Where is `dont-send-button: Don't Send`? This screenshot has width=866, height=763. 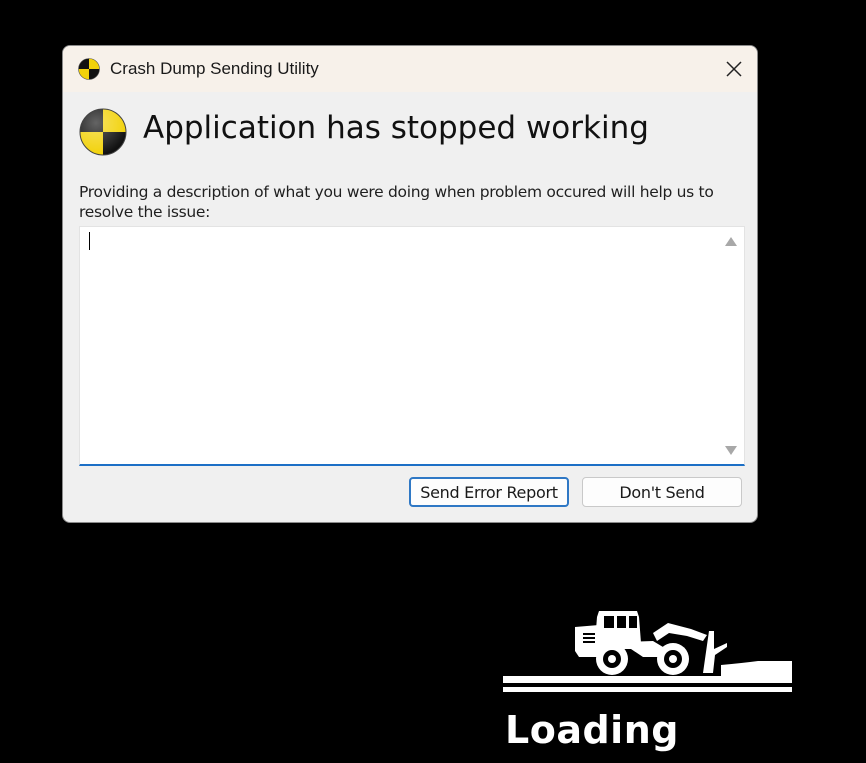
dont-send-button: Don't Send is located at coordinates (662, 492).